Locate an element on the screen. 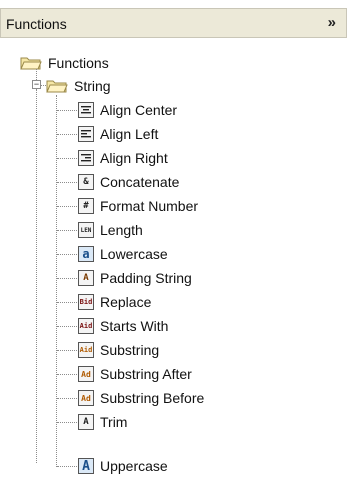 The width and height of the screenshot is (355, 478). substring-icon: Aid is located at coordinates (86, 350).